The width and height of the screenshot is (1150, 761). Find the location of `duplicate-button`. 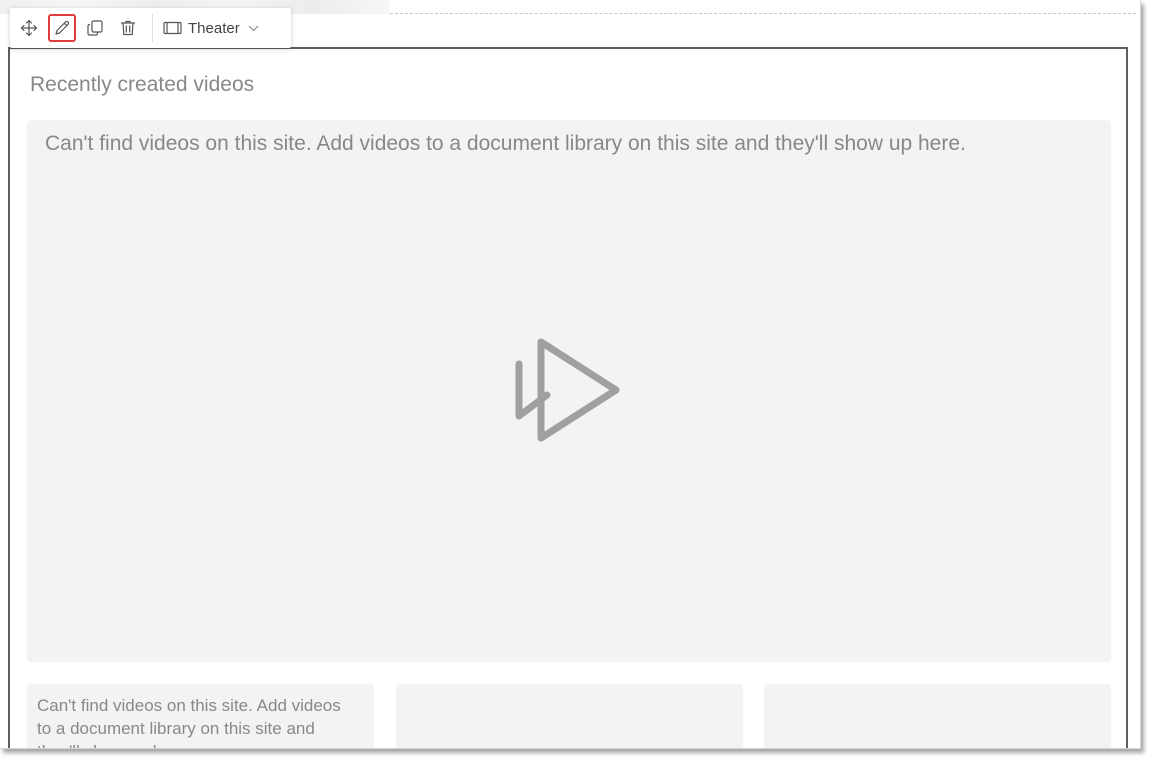

duplicate-button is located at coordinates (95, 28).